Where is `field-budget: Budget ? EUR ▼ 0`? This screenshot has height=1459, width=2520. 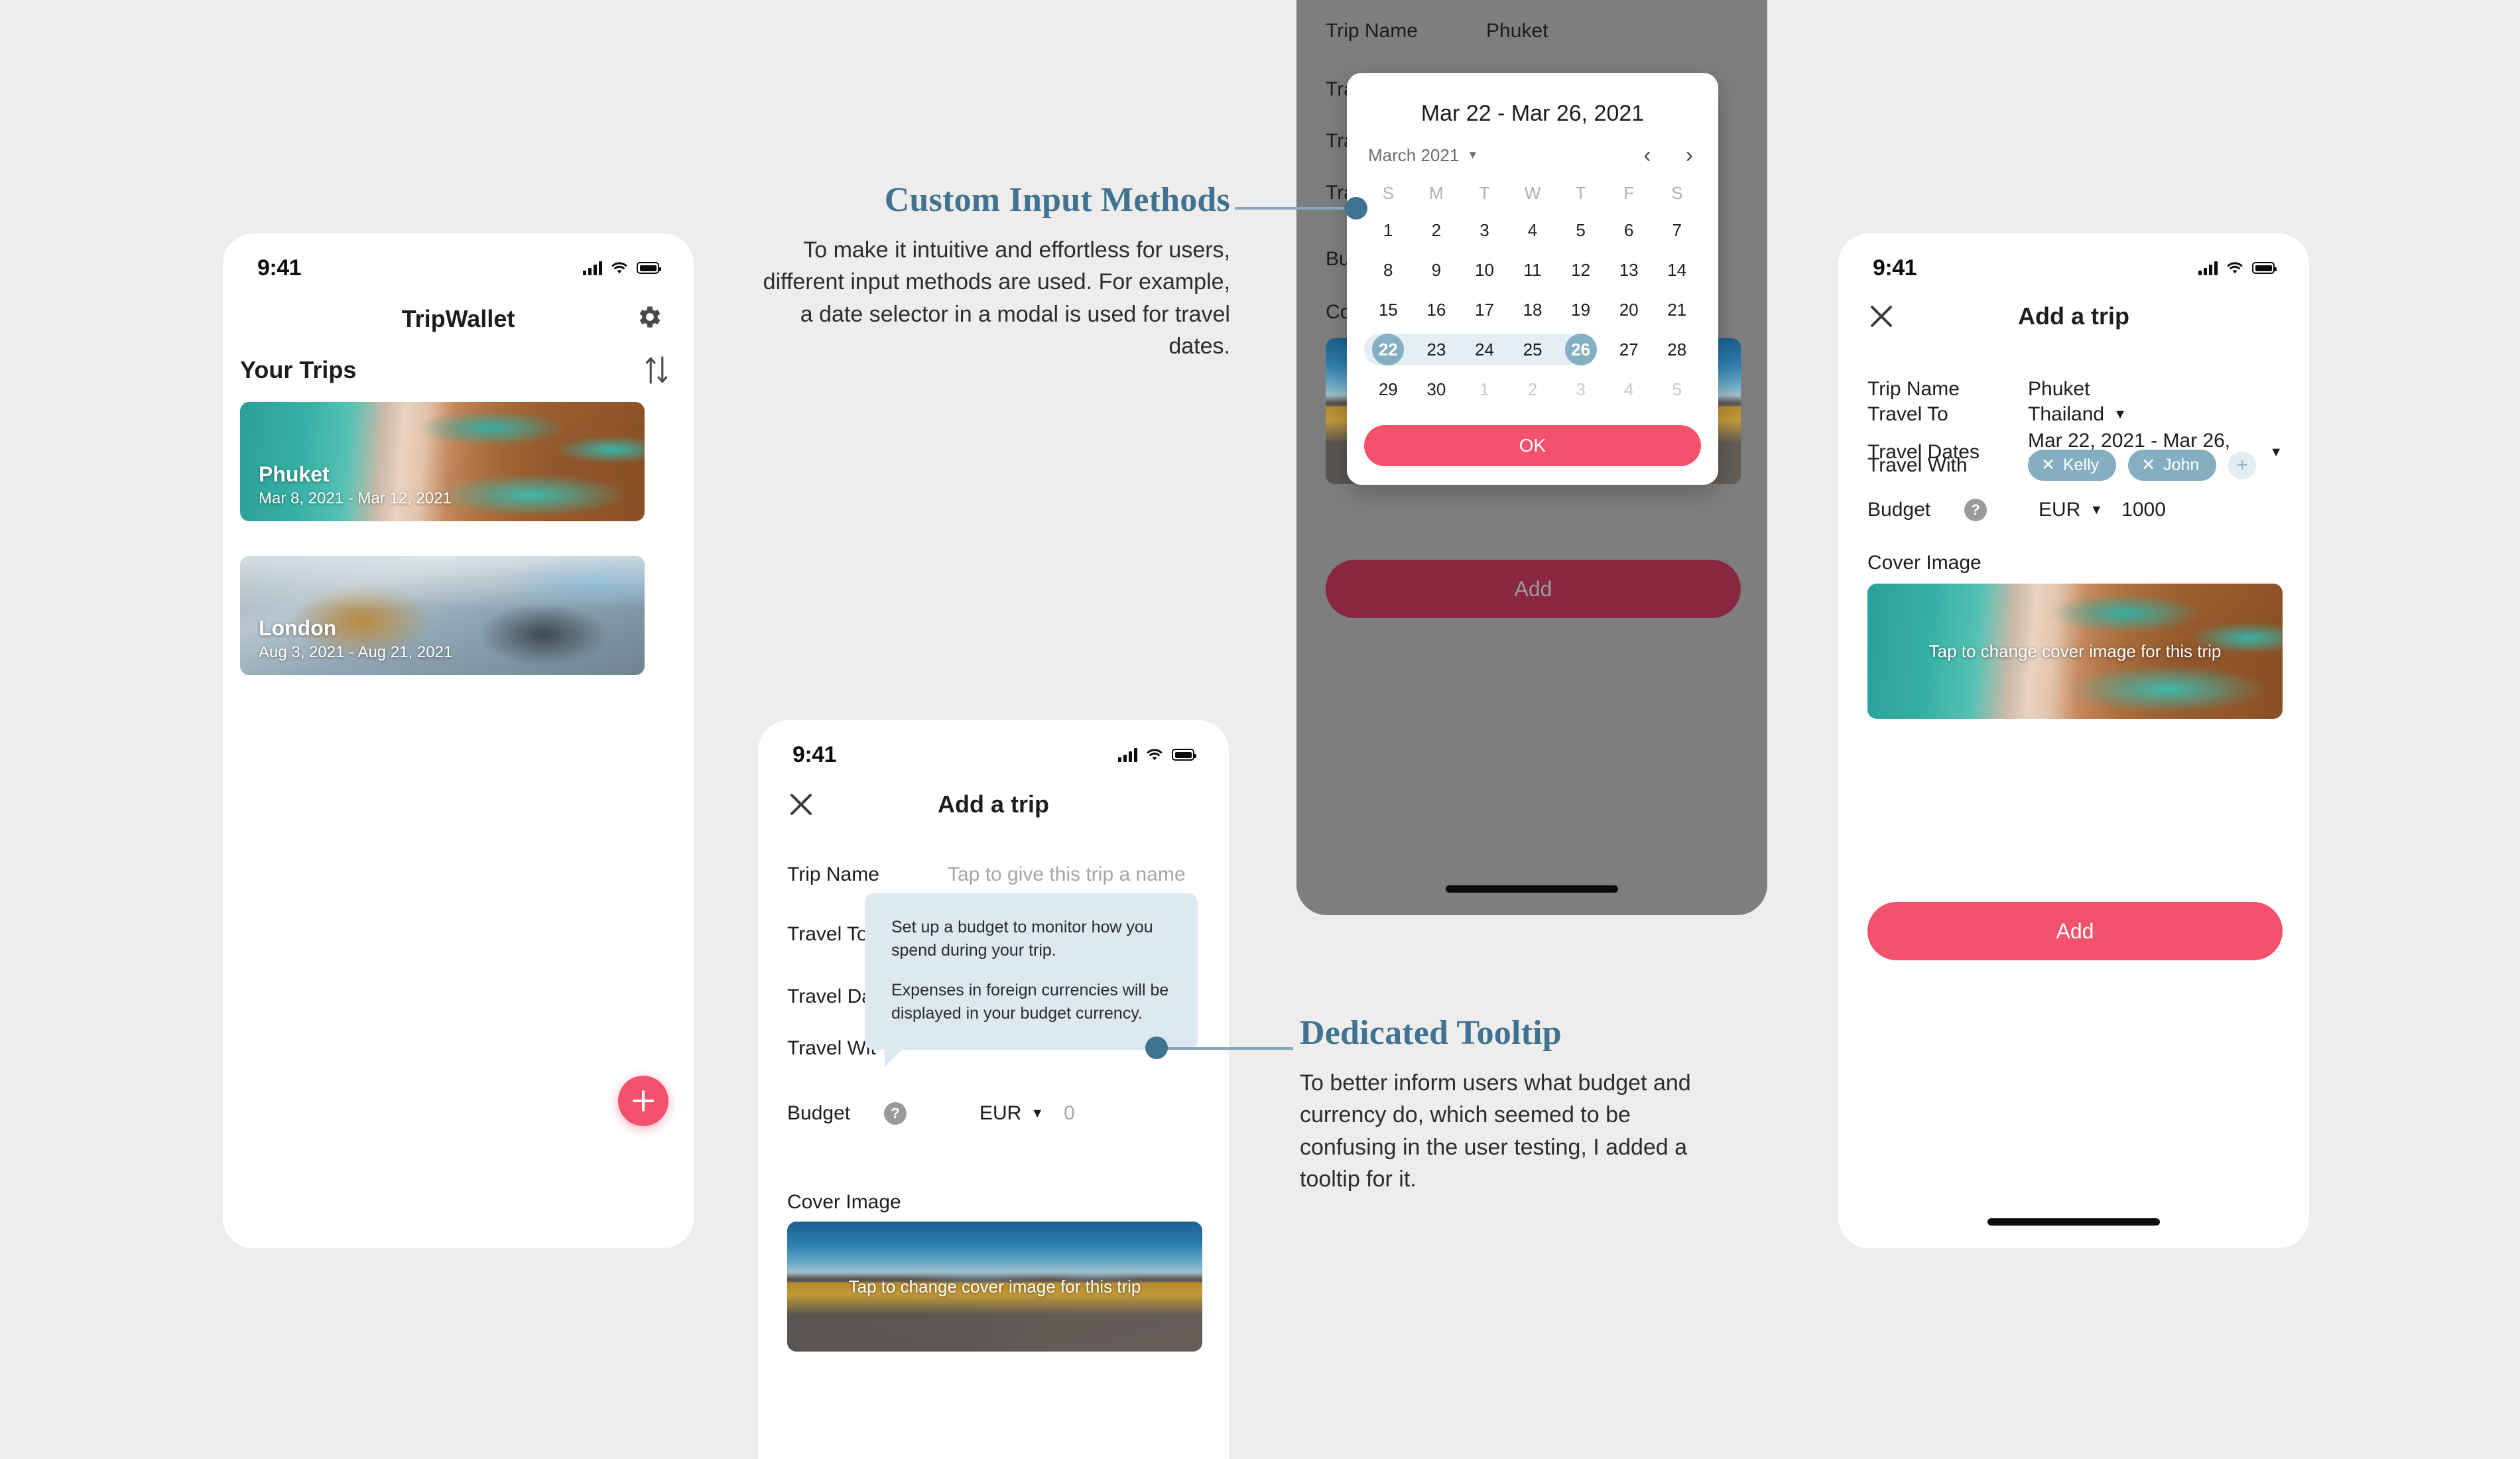 field-budget: Budget ? EUR ▼ 0 is located at coordinates (994, 1113).